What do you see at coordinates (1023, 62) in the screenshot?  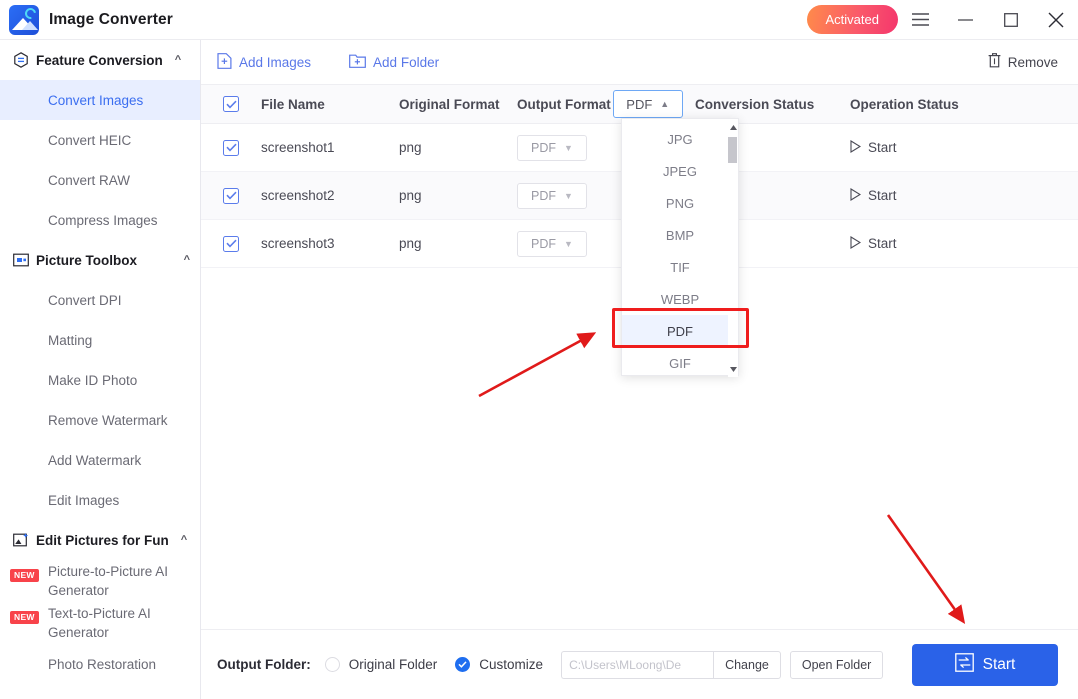 I see `remove-button: Remove` at bounding box center [1023, 62].